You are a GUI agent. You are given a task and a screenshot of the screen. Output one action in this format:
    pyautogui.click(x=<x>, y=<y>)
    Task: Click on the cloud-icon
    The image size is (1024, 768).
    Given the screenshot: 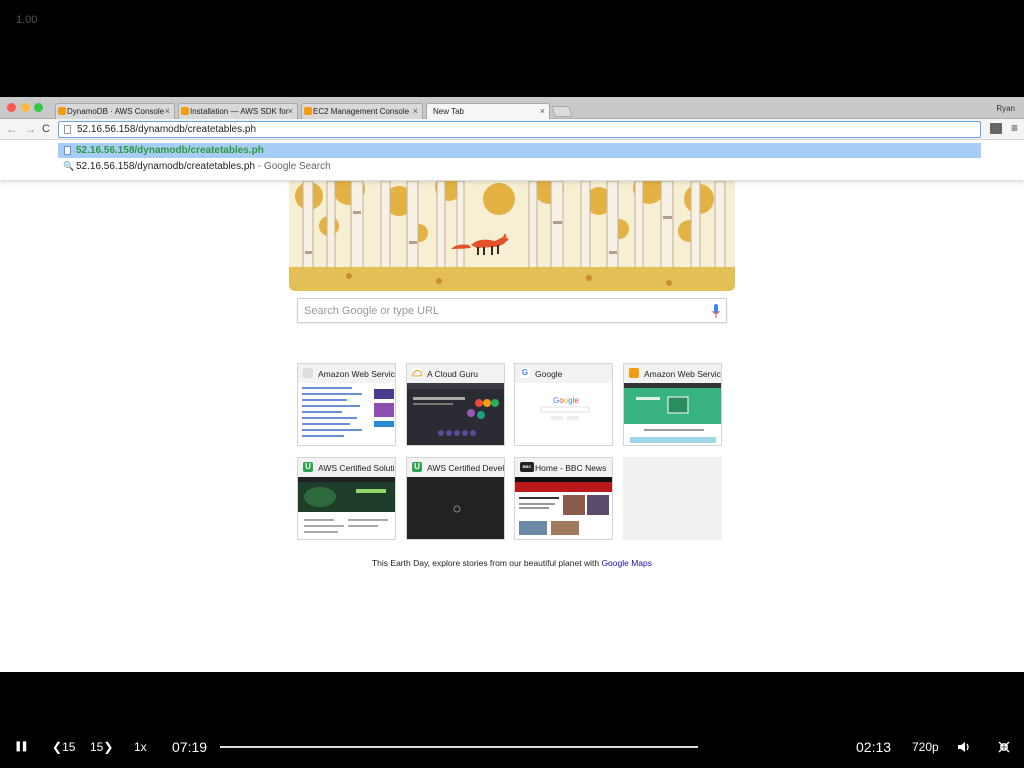 What is the action you would take?
    pyautogui.click(x=417, y=373)
    